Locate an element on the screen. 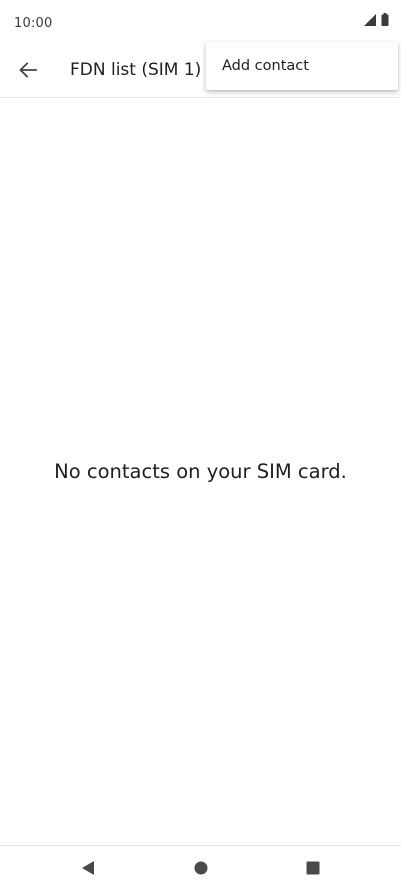 Image resolution: width=401 pixels, height=893 pixels. status-icons is located at coordinates (376, 21).